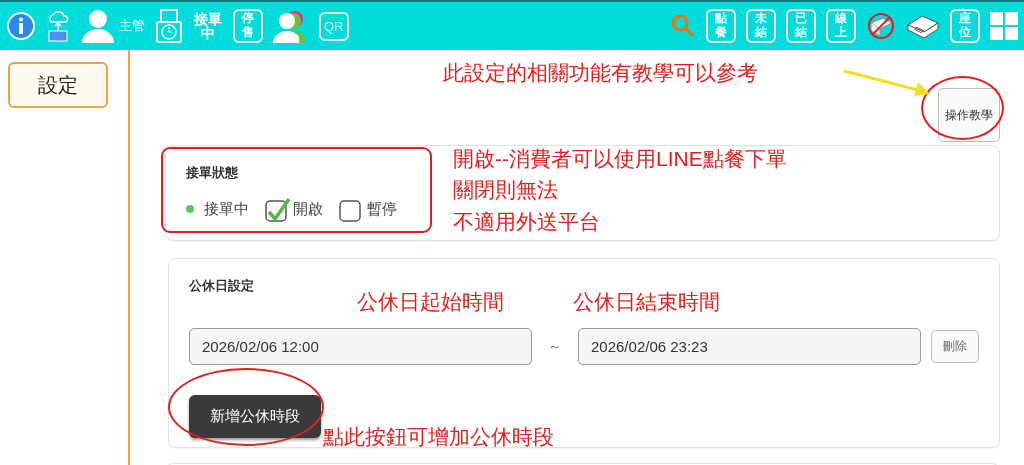  What do you see at coordinates (683, 26) in the screenshot?
I see `search-icon` at bounding box center [683, 26].